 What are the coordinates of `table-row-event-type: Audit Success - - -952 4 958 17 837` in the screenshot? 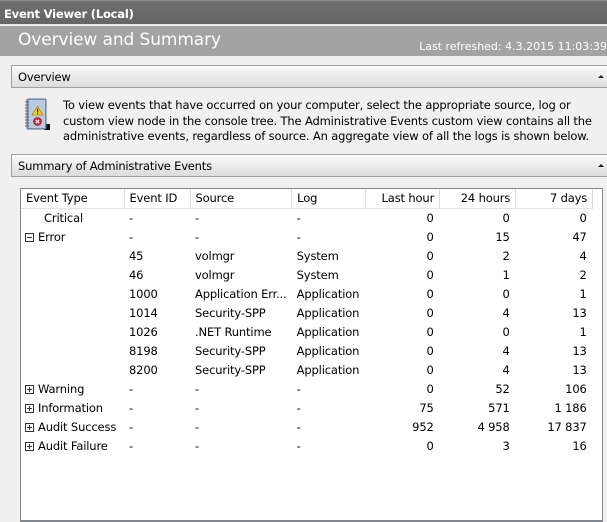 It's located at (307, 426).